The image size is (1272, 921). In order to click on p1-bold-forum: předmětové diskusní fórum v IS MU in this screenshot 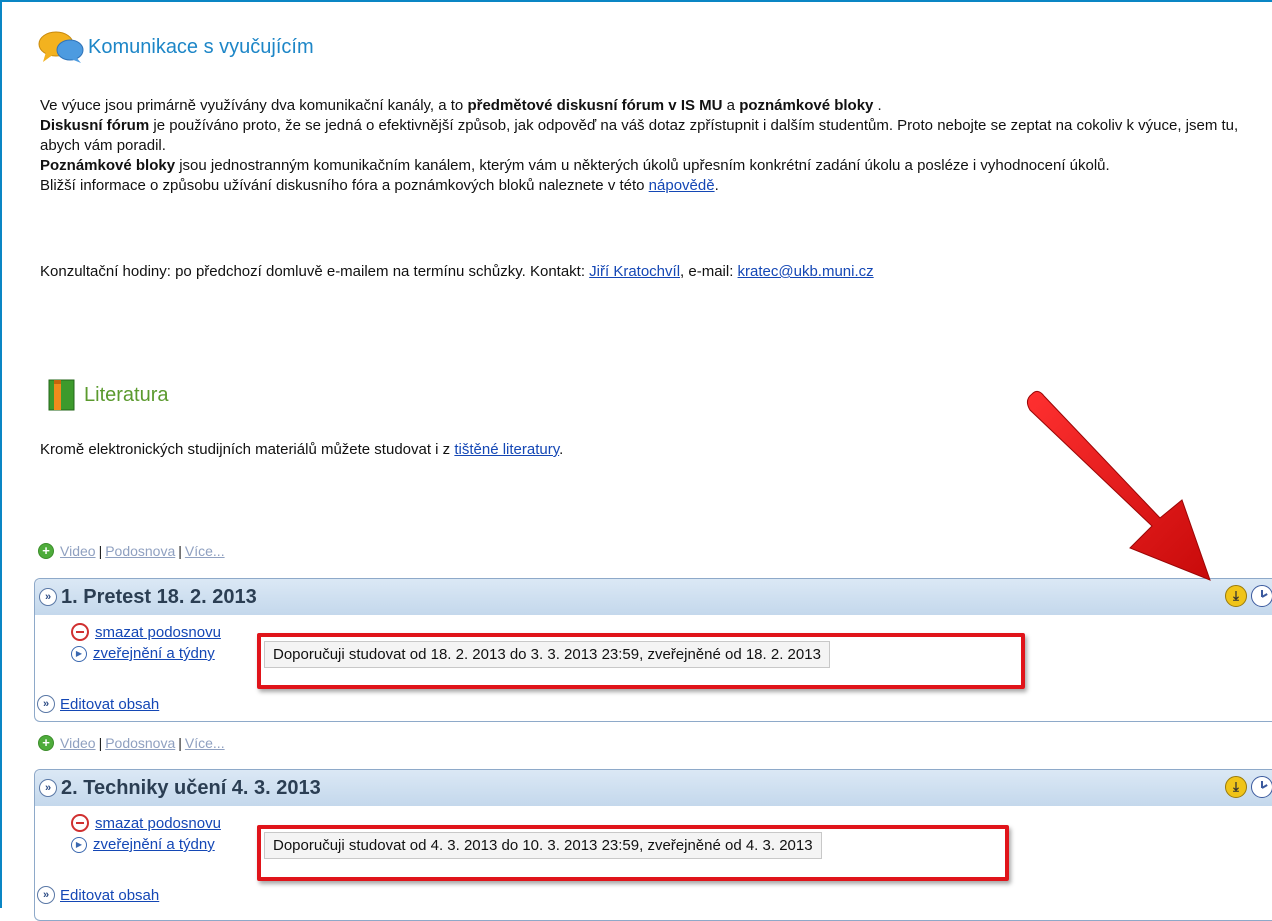, I will do `click(595, 105)`.